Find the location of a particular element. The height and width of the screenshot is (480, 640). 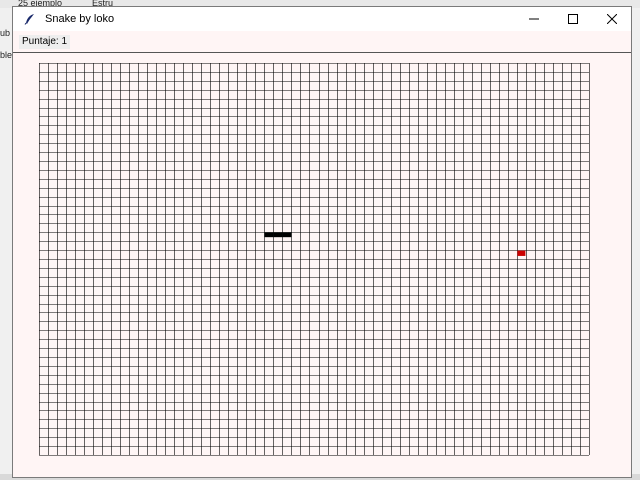

window-title: Snake by loko is located at coordinates (80, 19).